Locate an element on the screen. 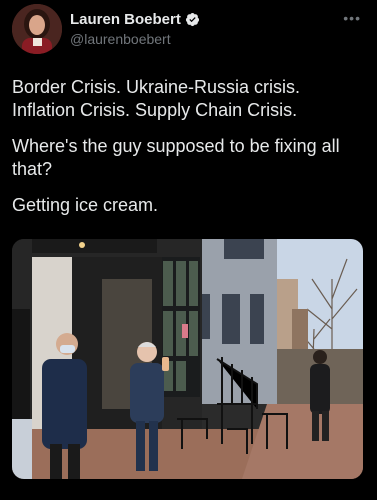  bottom-strip is located at coordinates (188, 490).